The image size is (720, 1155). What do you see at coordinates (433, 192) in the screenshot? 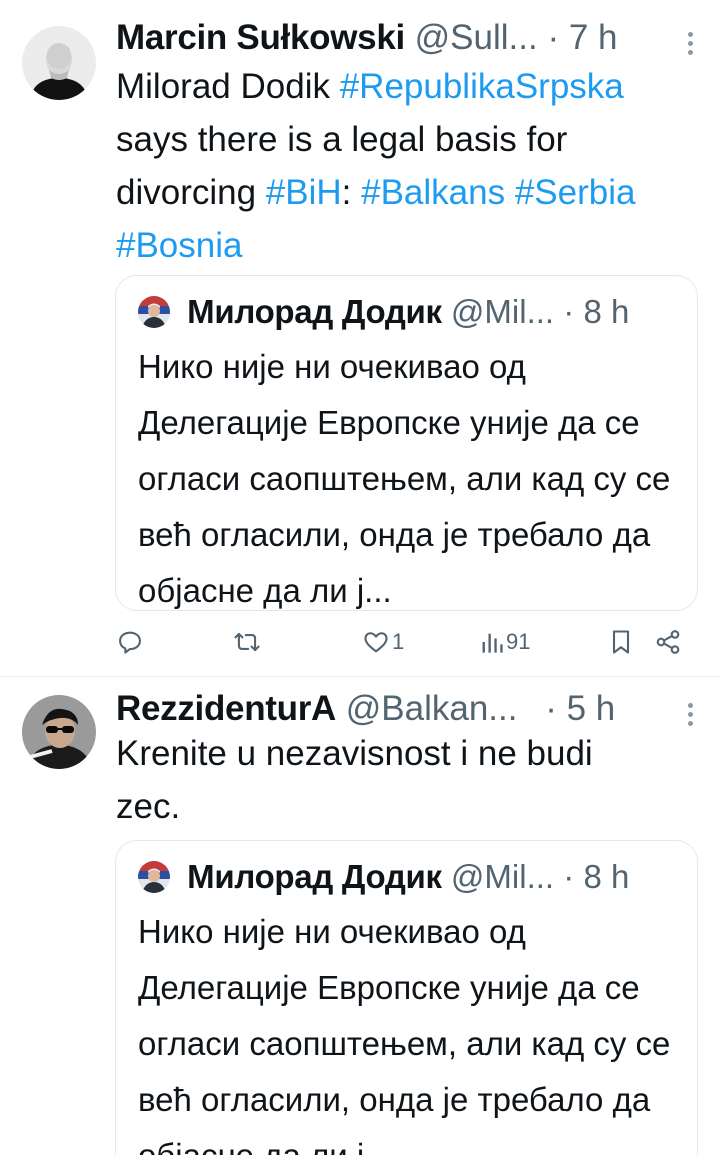
I see `hashtag-link: #Balkans` at bounding box center [433, 192].